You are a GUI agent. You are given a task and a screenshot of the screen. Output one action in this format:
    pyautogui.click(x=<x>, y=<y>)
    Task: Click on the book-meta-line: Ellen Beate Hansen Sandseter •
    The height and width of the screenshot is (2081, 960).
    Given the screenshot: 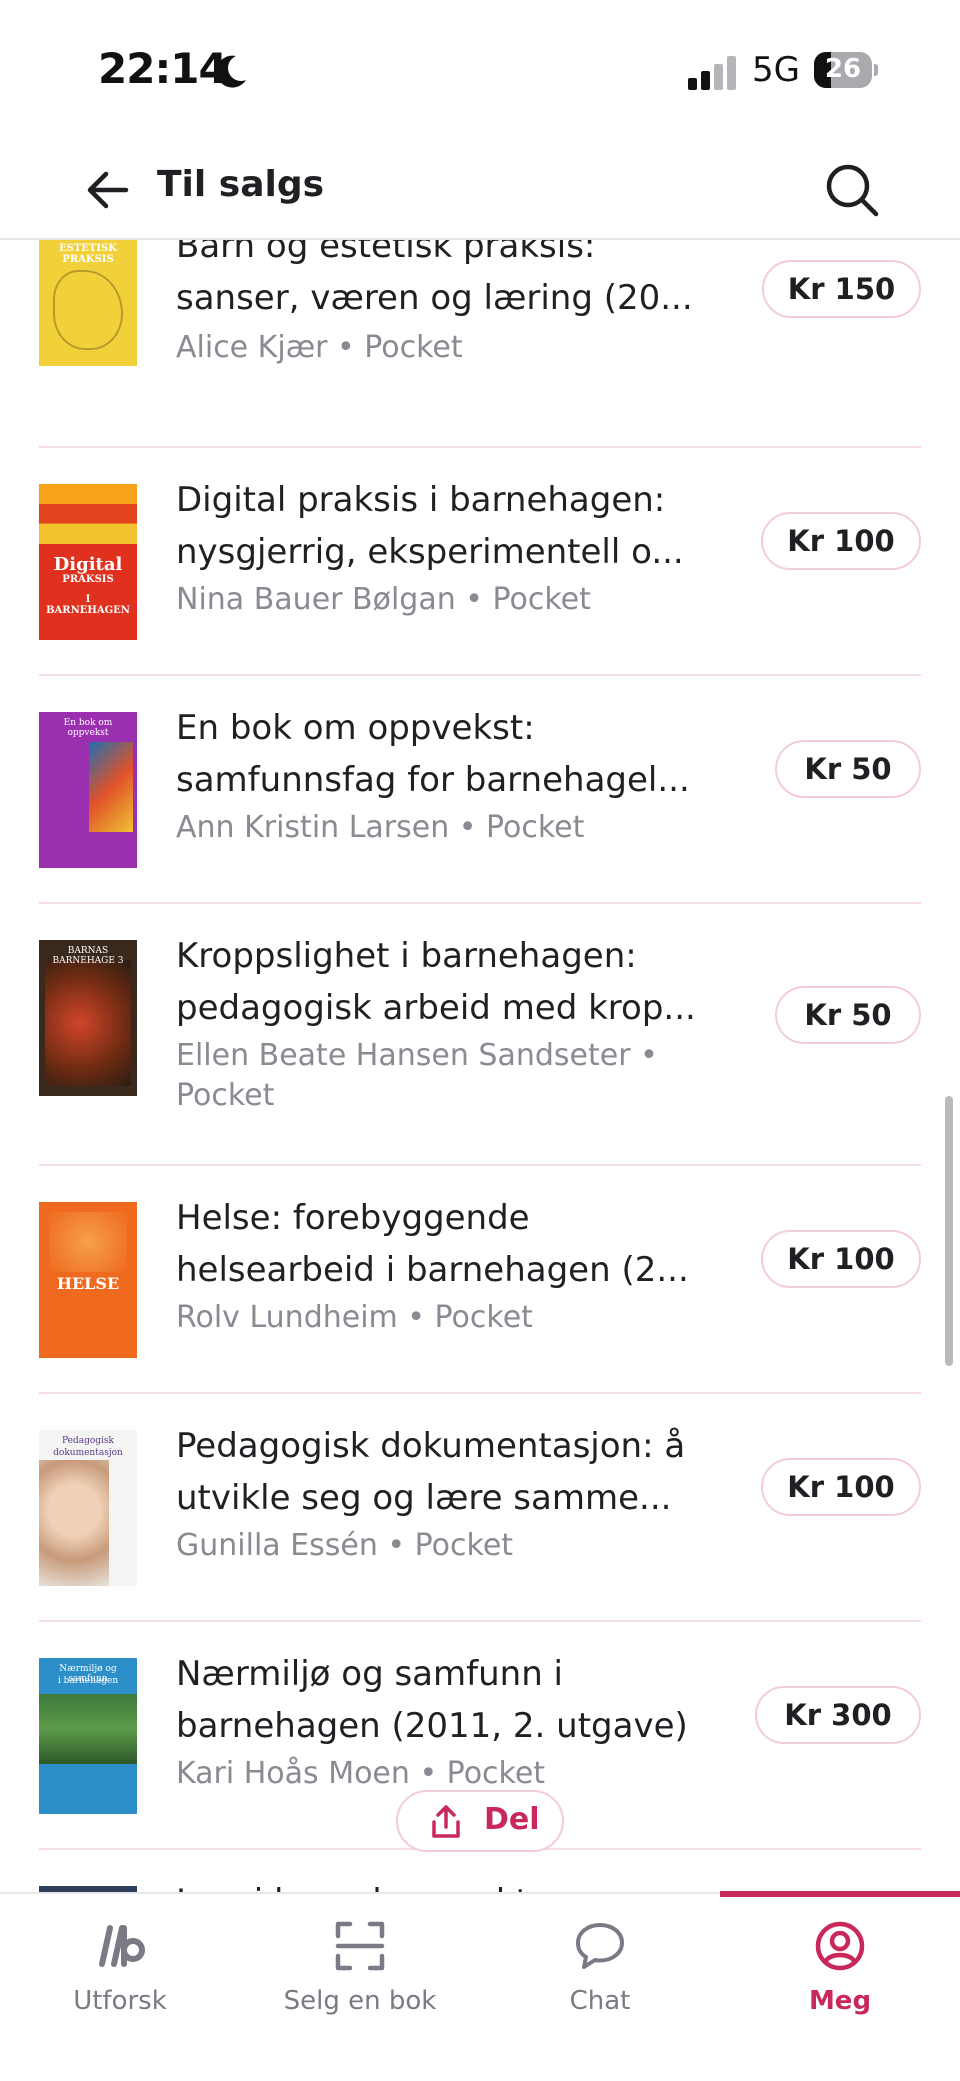 What is the action you would take?
    pyautogui.click(x=417, y=1055)
    